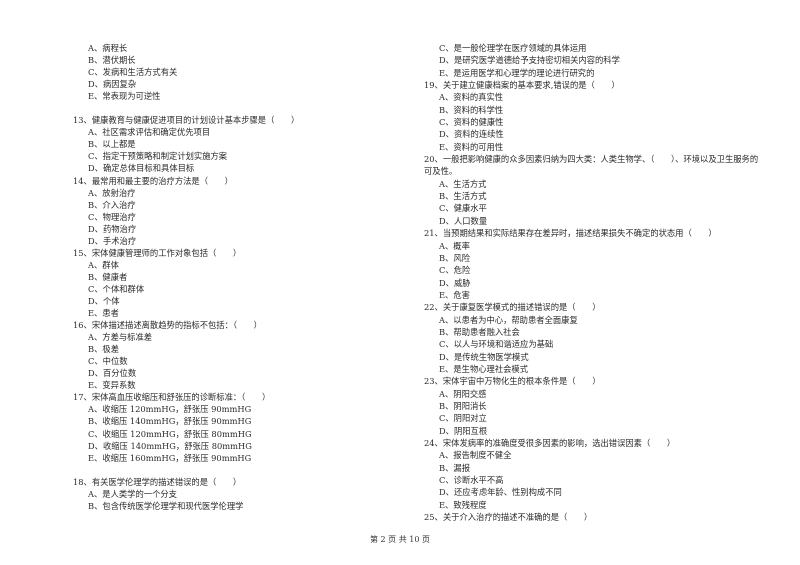 This screenshot has width=800, height=565. What do you see at coordinates (484, 368) in the screenshot?
I see `answer-option: E、是生物心理社会模式` at bounding box center [484, 368].